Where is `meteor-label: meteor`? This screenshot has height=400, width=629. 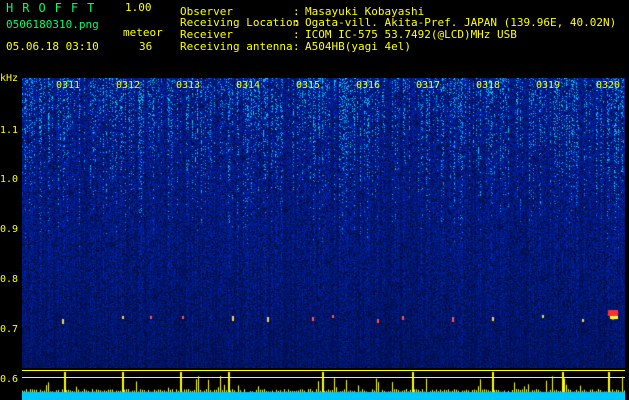 meteor-label: meteor is located at coordinates (143, 32).